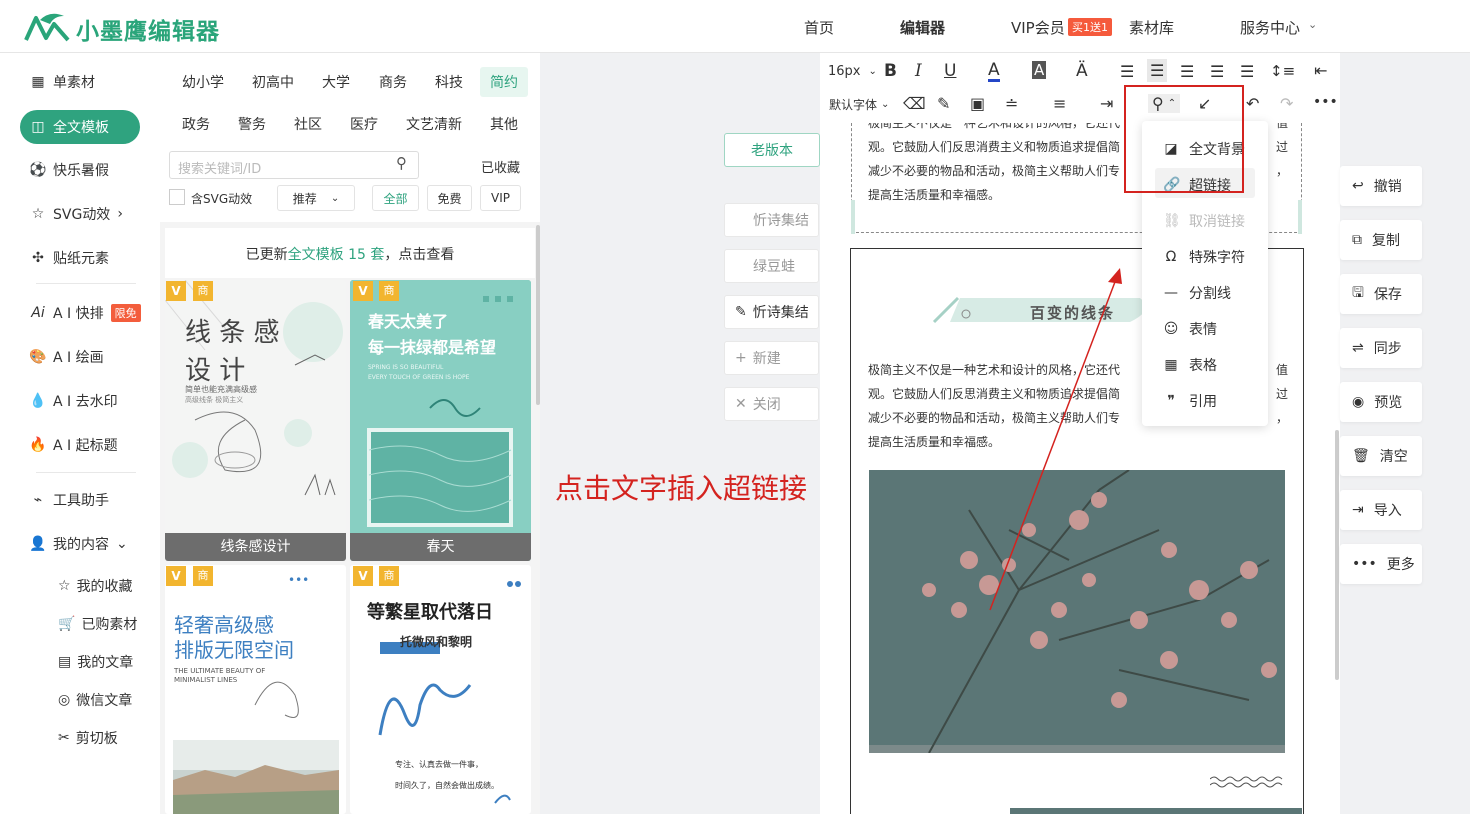  Describe the element at coordinates (62, 82) in the screenshot. I see `nav-single-material: ▦ 单素材` at that location.